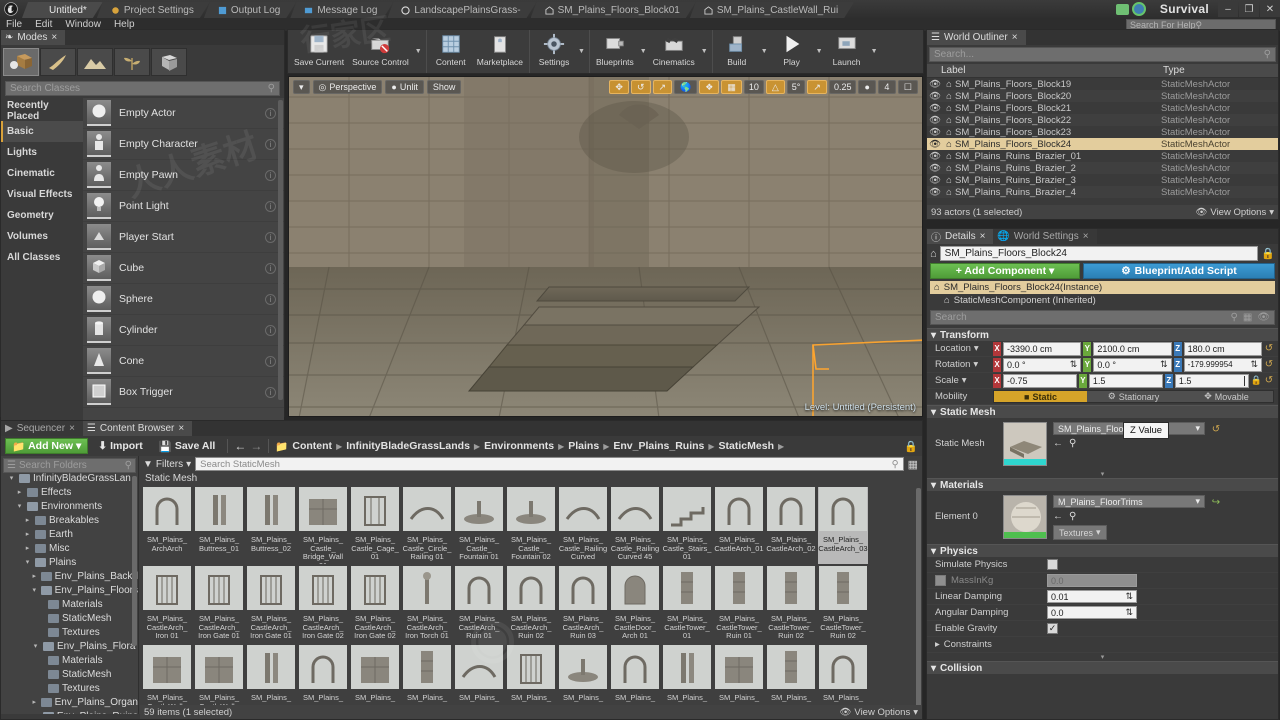  What do you see at coordinates (58, 62) in the screenshot?
I see `paint-mode-button` at bounding box center [58, 62].